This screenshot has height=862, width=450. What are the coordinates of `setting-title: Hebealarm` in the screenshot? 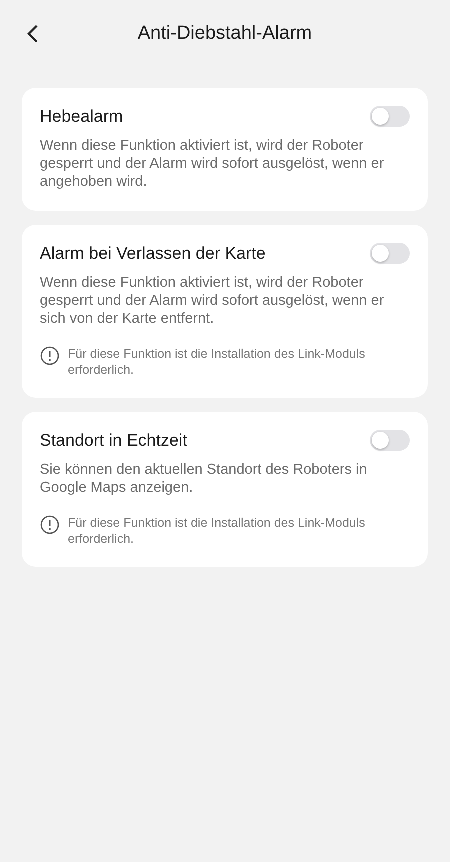 It's located at (82, 116).